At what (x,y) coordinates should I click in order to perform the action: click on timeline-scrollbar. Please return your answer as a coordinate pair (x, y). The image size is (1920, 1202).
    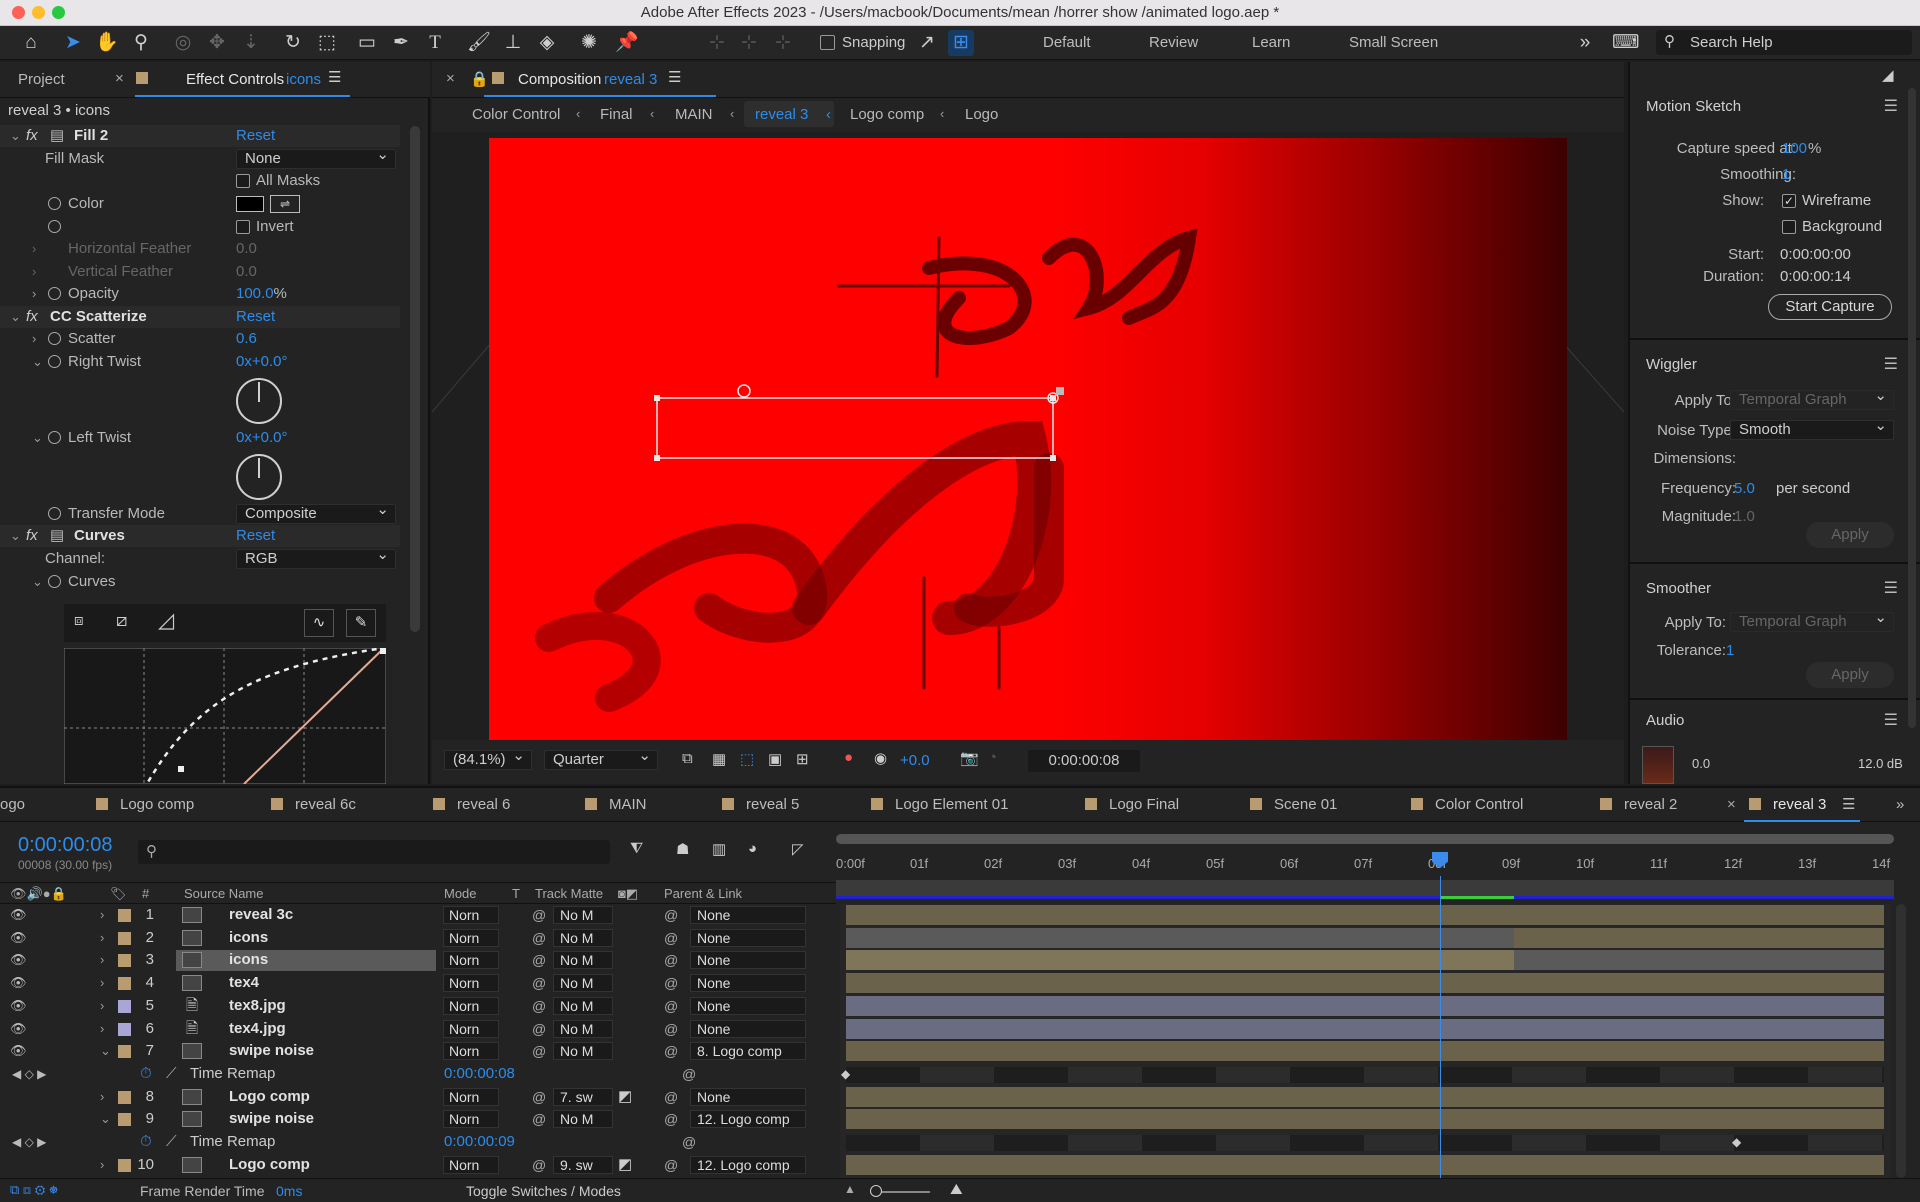
    Looking at the image, I should click on (1901, 1041).